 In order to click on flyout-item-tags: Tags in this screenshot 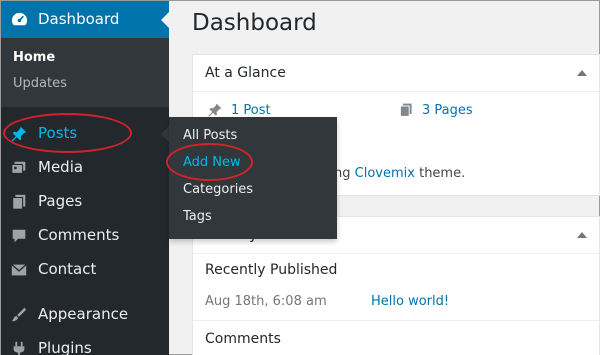, I will do `click(197, 216)`.